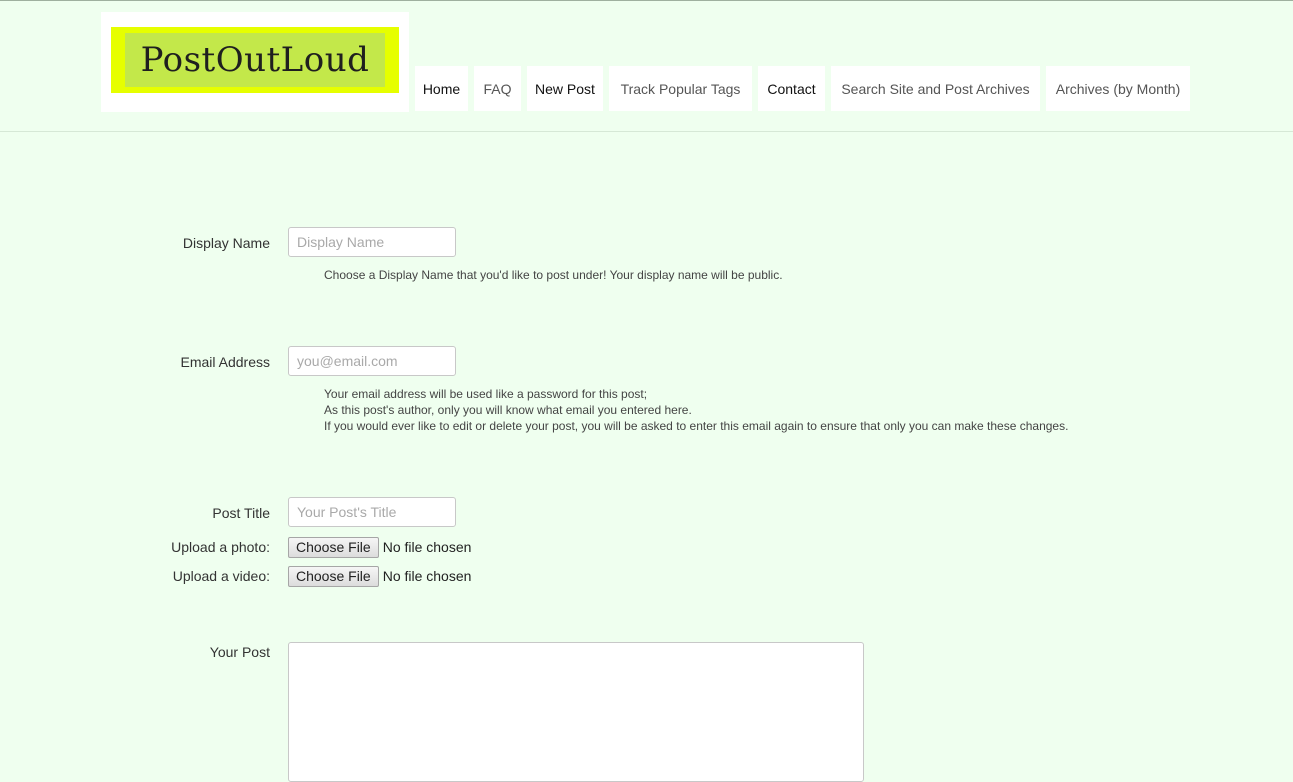 The width and height of the screenshot is (1293, 782). I want to click on logo-frame: PostOutLoud, so click(255, 60).